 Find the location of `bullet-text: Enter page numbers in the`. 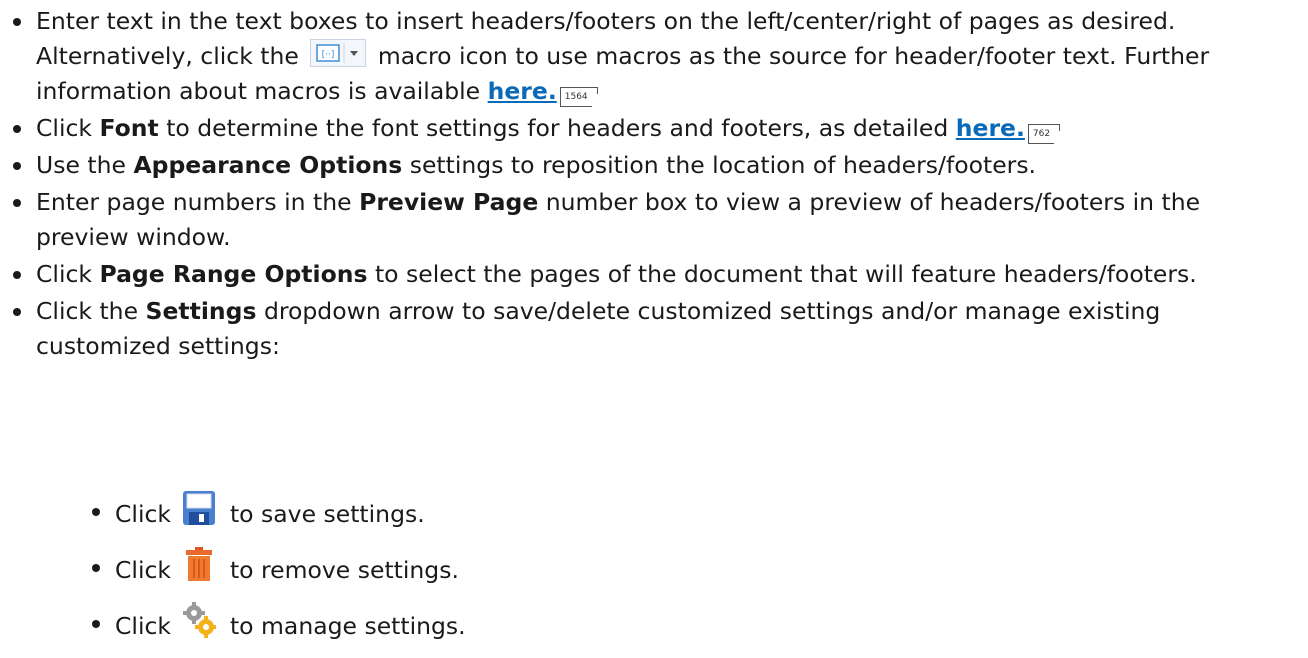

bullet-text: Enter page numbers in the is located at coordinates (194, 202).